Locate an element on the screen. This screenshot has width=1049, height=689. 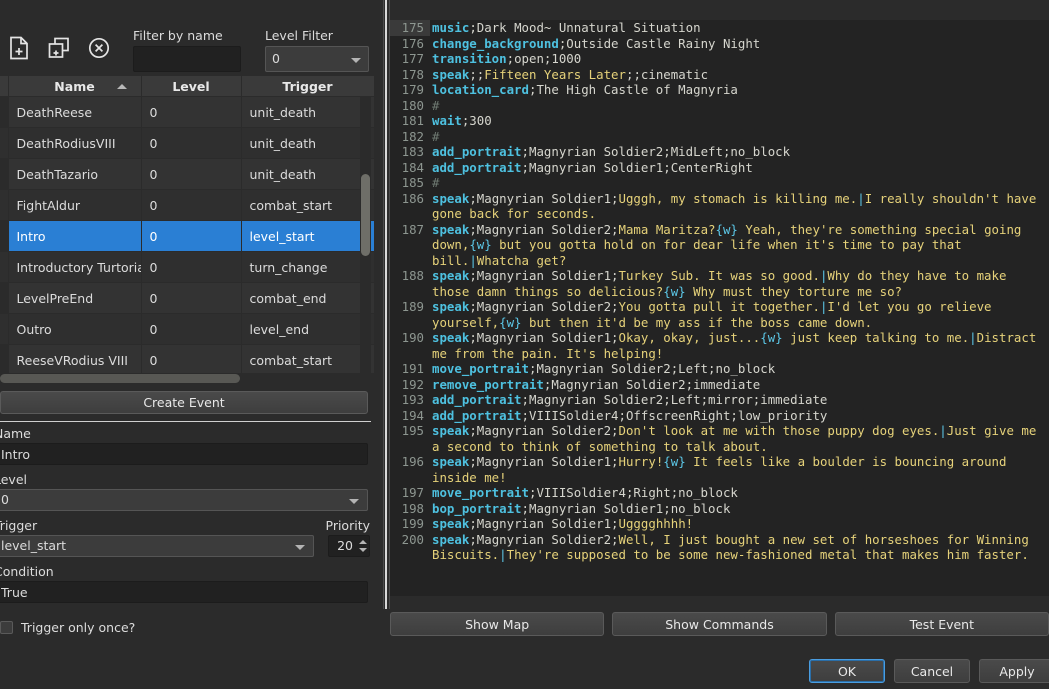
column-header-name: Name is located at coordinates (75, 86).